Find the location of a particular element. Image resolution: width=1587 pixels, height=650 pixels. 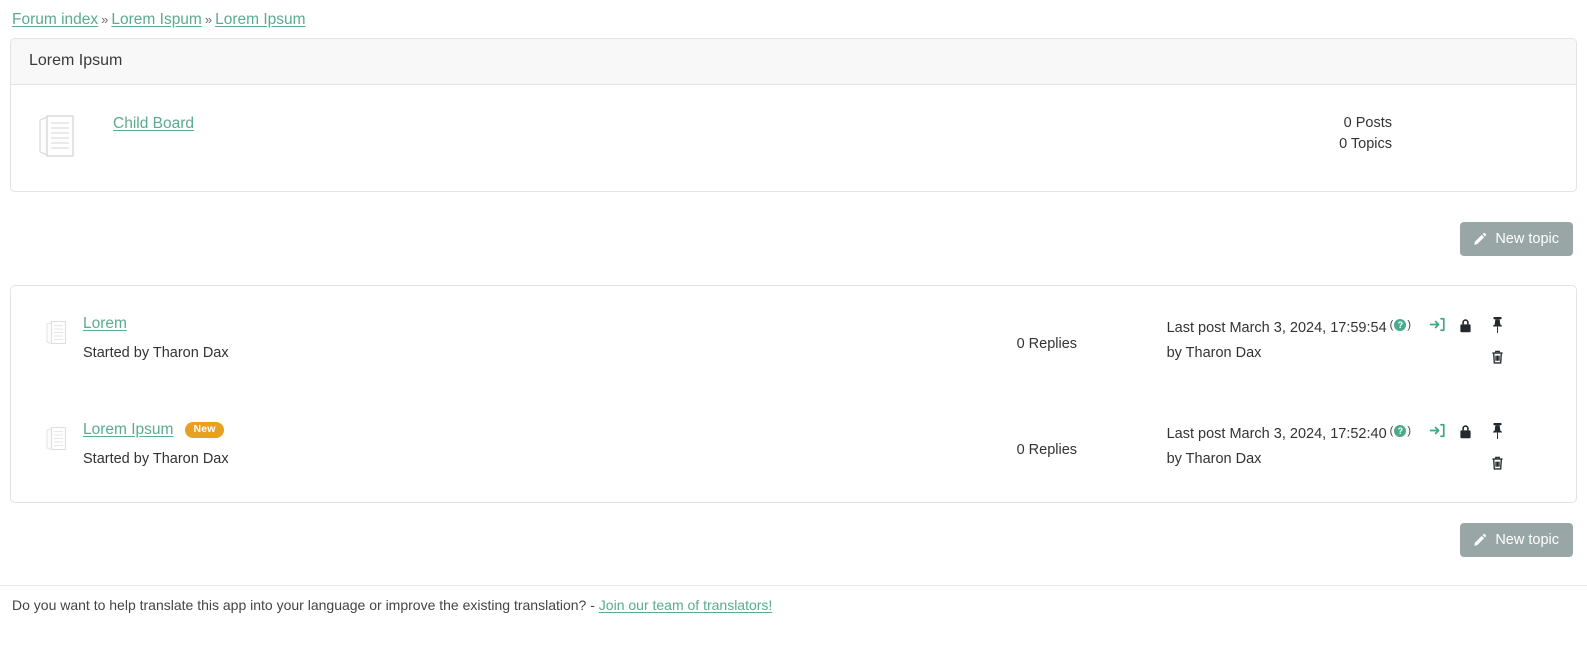

topic-info: Lorem Ipsum New Started by Tharon Dax is located at coordinates (548, 444).